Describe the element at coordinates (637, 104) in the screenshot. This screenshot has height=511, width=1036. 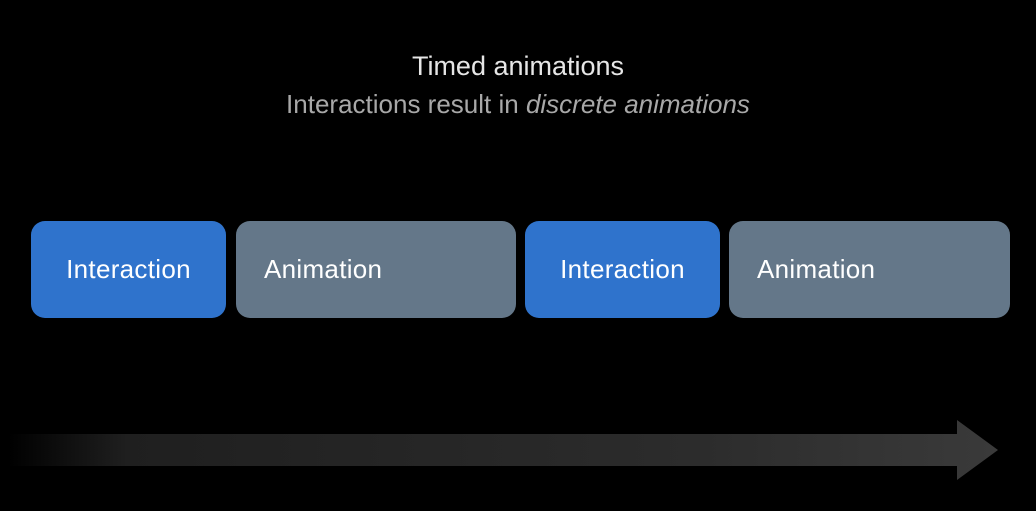
I see `subtitle-emphasis-text: discrete animations` at that location.